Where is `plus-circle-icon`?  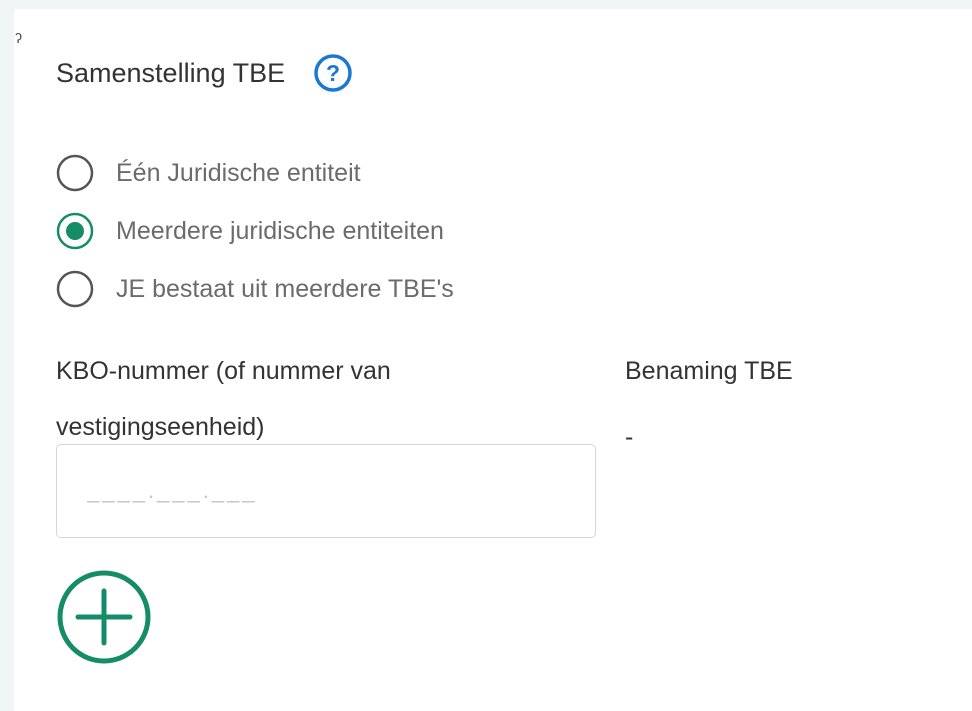 plus-circle-icon is located at coordinates (104, 617).